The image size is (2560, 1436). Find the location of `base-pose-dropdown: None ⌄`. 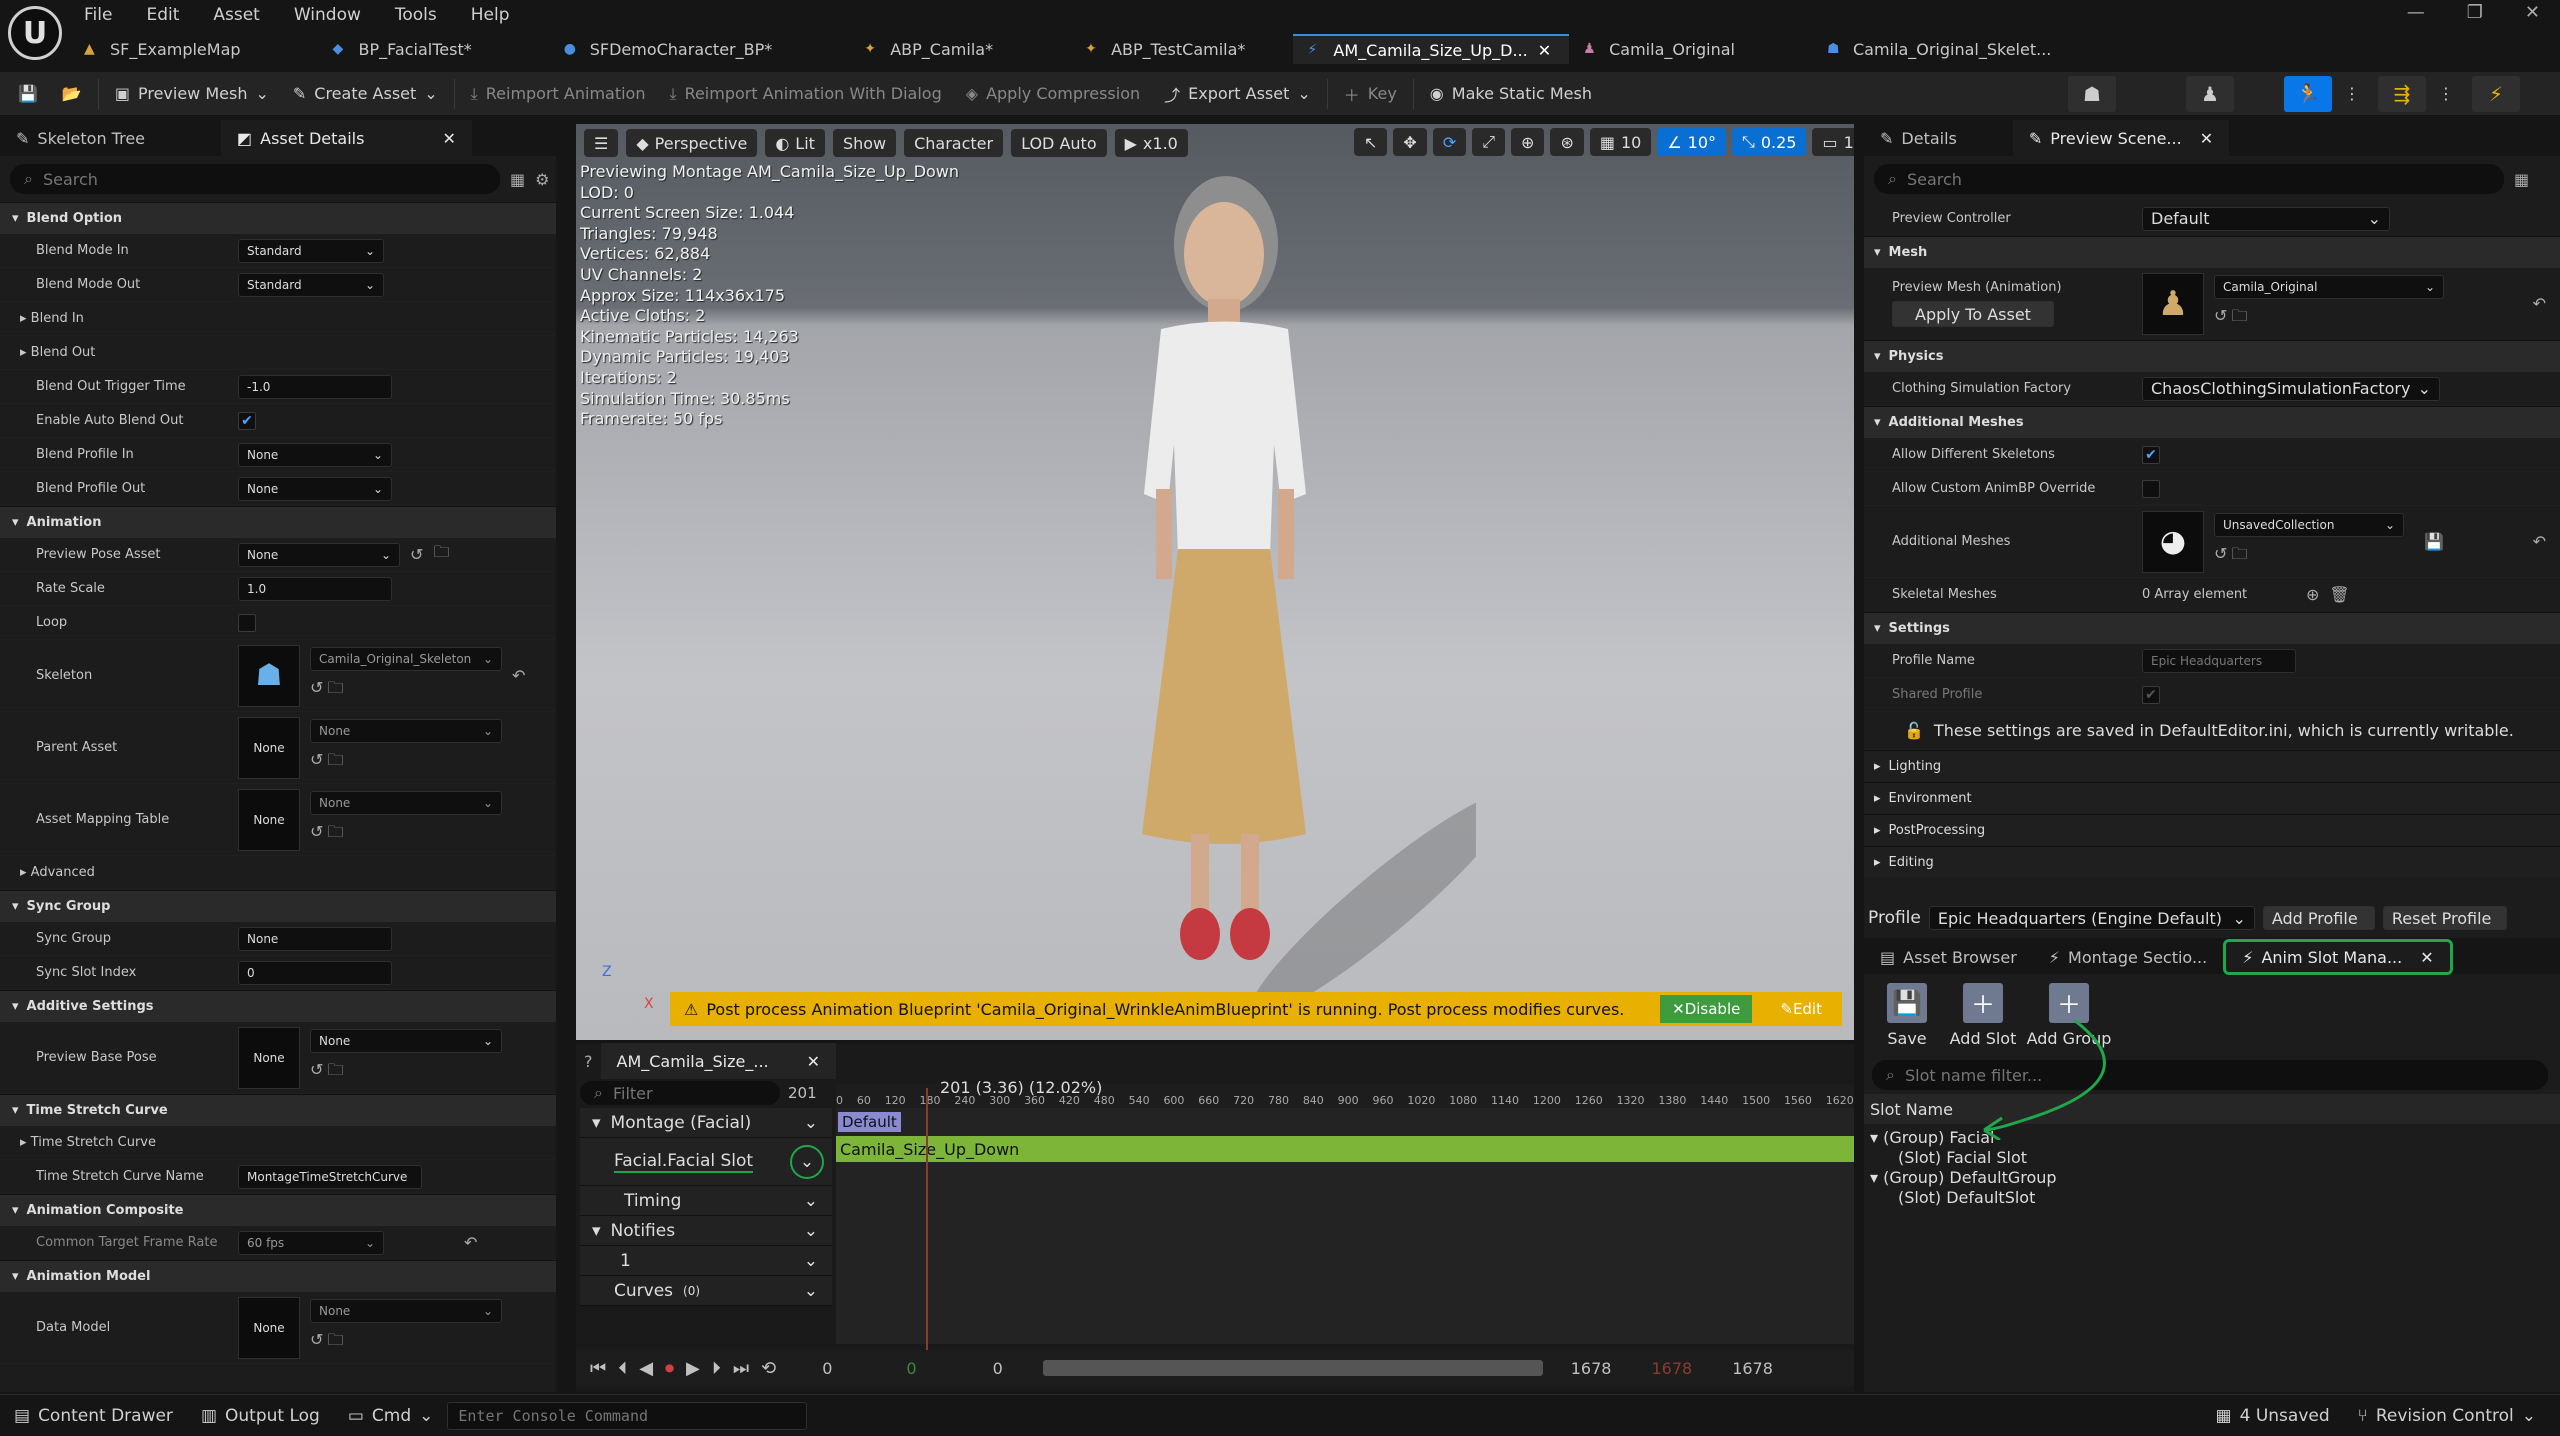

base-pose-dropdown: None ⌄ is located at coordinates (406, 1041).